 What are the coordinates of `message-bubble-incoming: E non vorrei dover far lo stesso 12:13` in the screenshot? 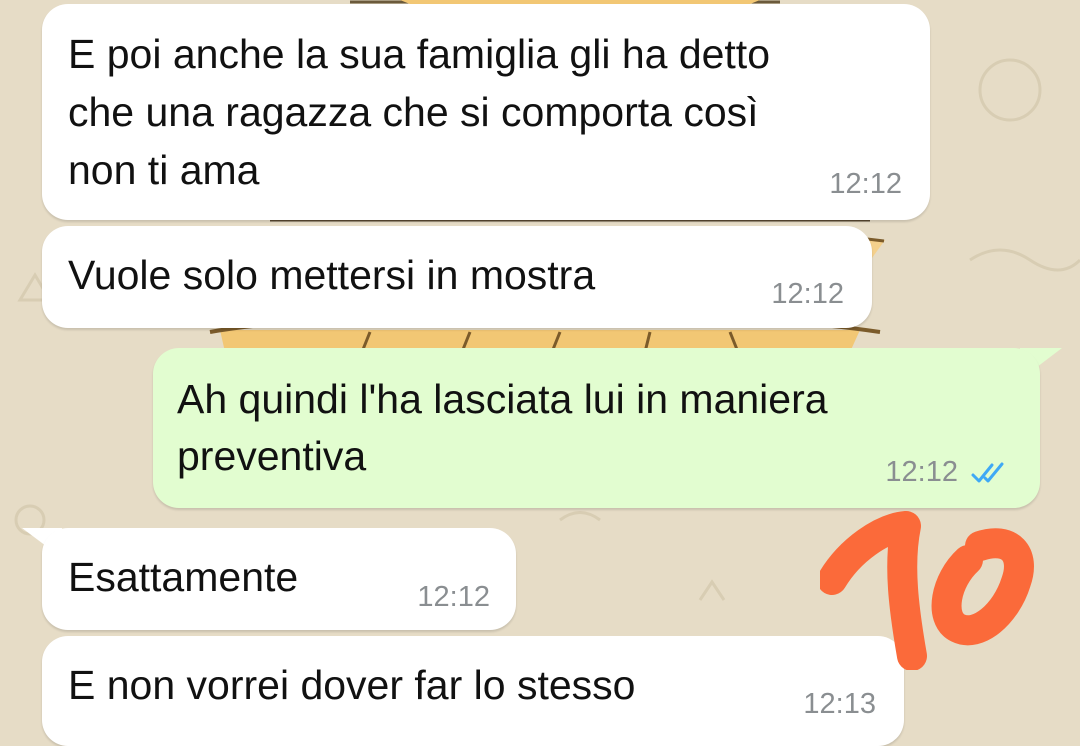 It's located at (473, 691).